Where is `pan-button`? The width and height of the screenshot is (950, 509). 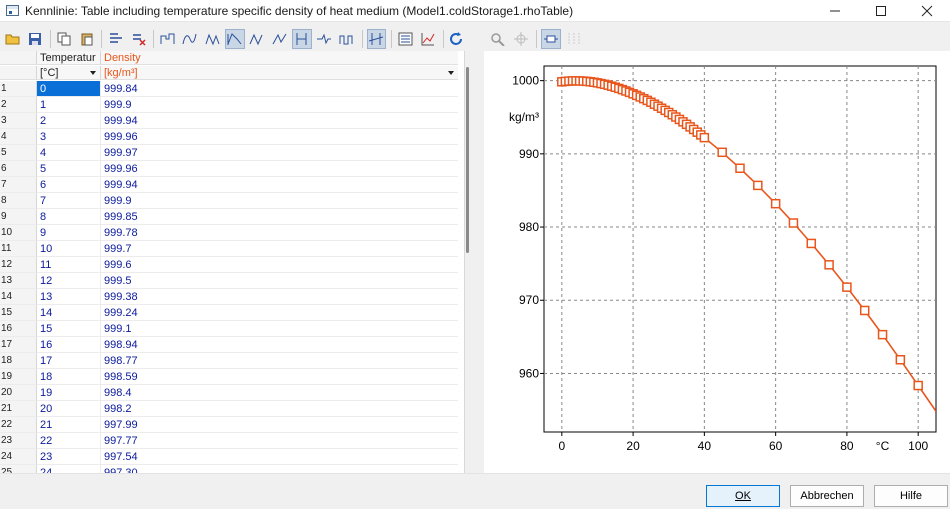 pan-button is located at coordinates (521, 39).